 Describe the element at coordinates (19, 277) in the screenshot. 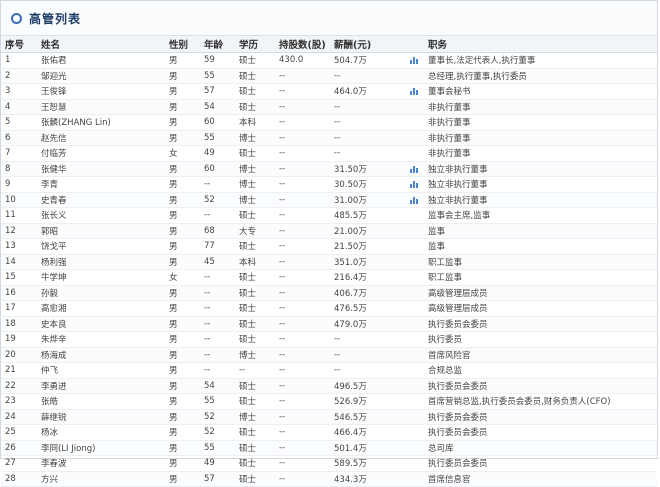

I see `cell-no: 15` at that location.